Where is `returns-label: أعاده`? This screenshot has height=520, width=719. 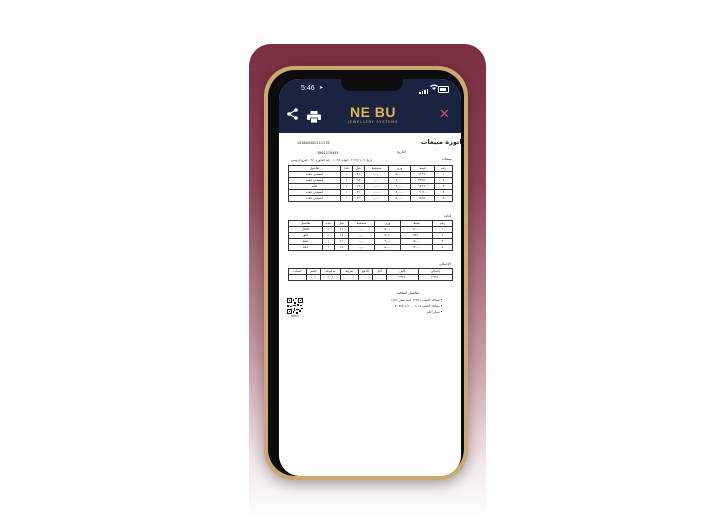 returns-label: أعاده is located at coordinates (448, 216).